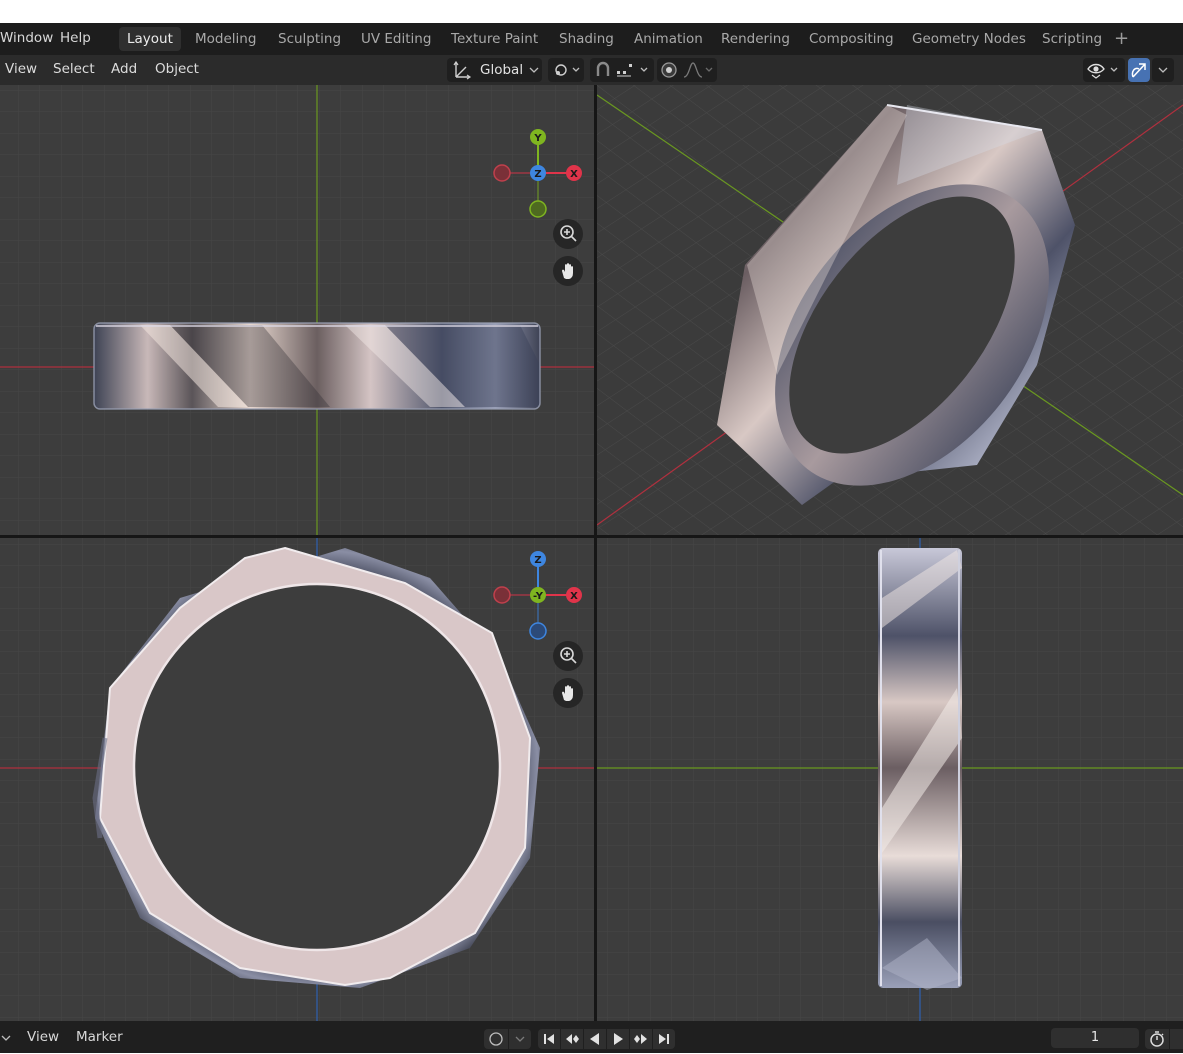  I want to click on proportional-falloff-icon, so click(699, 70).